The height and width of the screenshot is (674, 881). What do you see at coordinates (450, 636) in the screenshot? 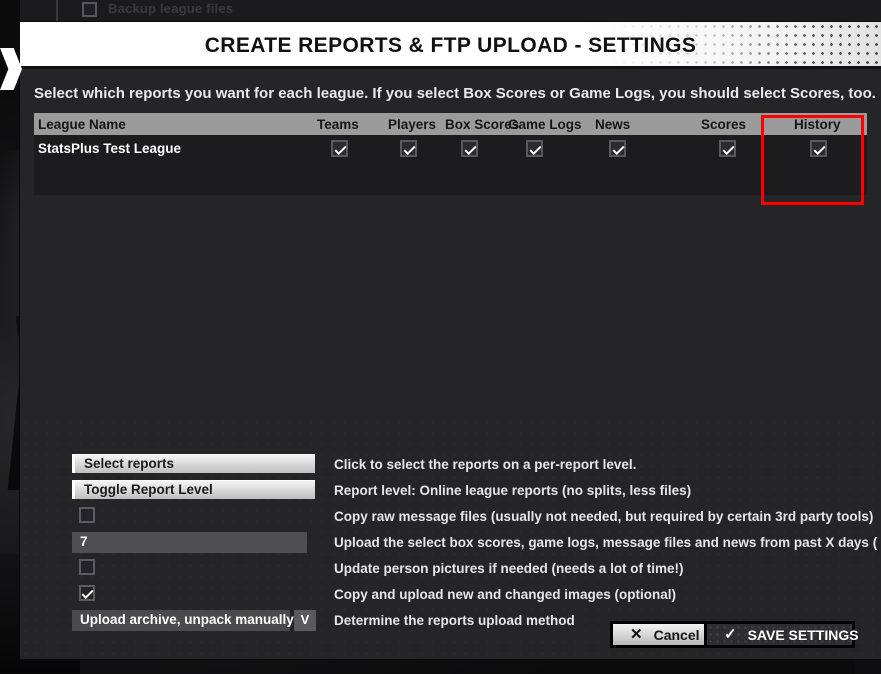
I see `dialog-footer: ✕ Cancel ✓ SAVE SETTINGS` at bounding box center [450, 636].